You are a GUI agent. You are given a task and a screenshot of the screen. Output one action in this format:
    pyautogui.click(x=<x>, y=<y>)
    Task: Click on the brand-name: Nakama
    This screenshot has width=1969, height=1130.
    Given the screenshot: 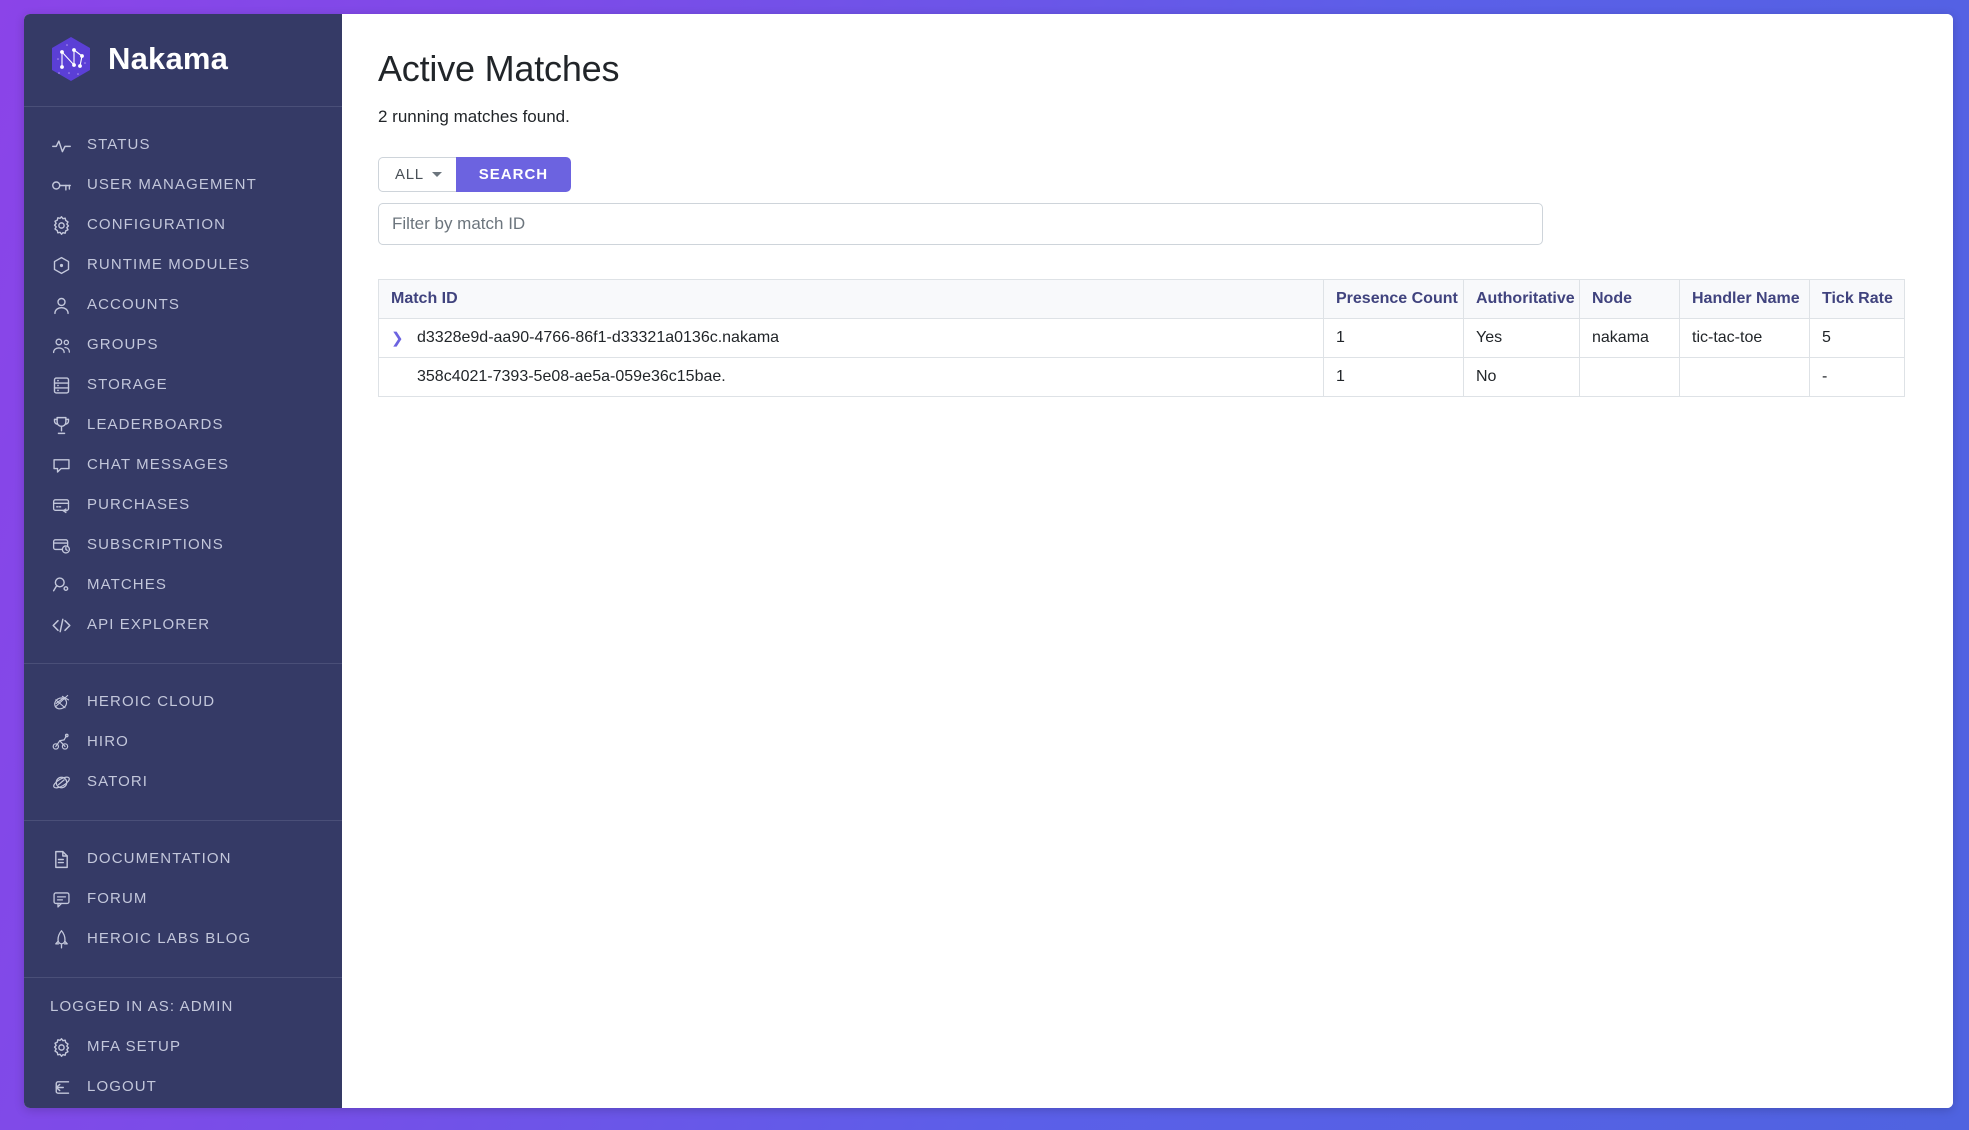 What is the action you would take?
    pyautogui.click(x=168, y=58)
    